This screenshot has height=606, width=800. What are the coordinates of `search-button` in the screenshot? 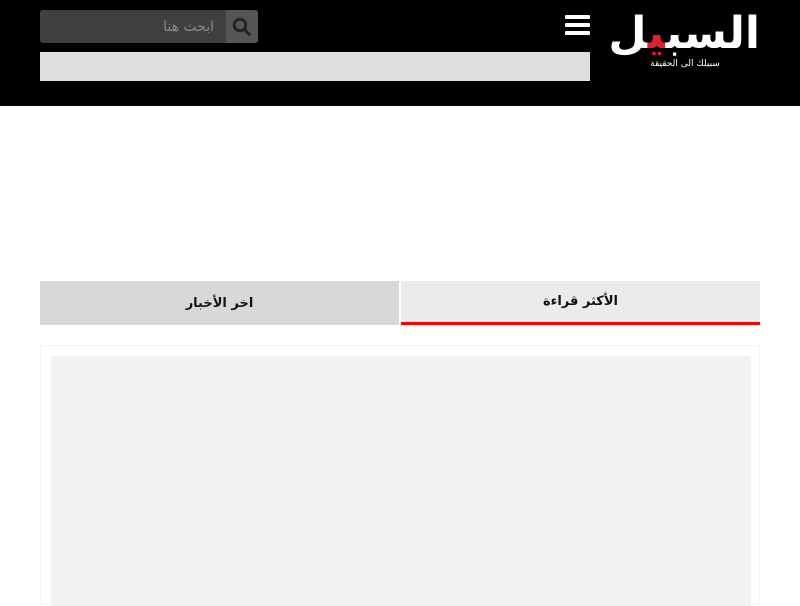 It's located at (242, 26).